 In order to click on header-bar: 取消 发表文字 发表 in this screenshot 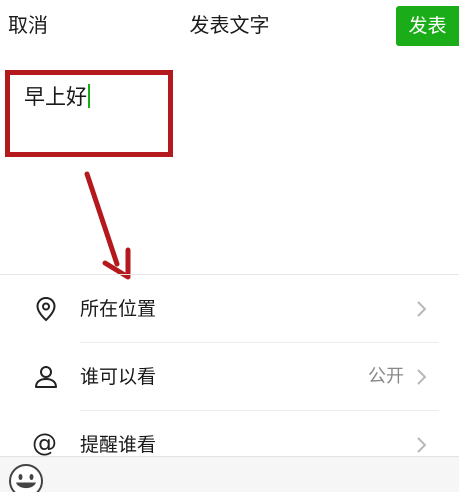, I will do `click(229, 25)`.